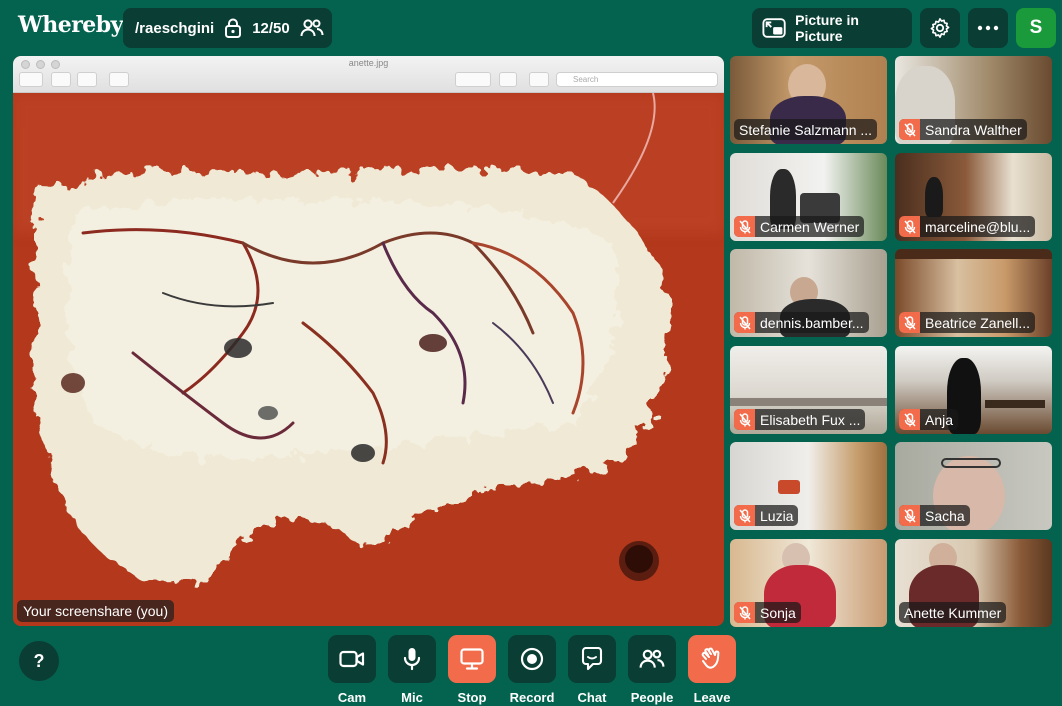  I want to click on cam-button: Cam, so click(352, 670).